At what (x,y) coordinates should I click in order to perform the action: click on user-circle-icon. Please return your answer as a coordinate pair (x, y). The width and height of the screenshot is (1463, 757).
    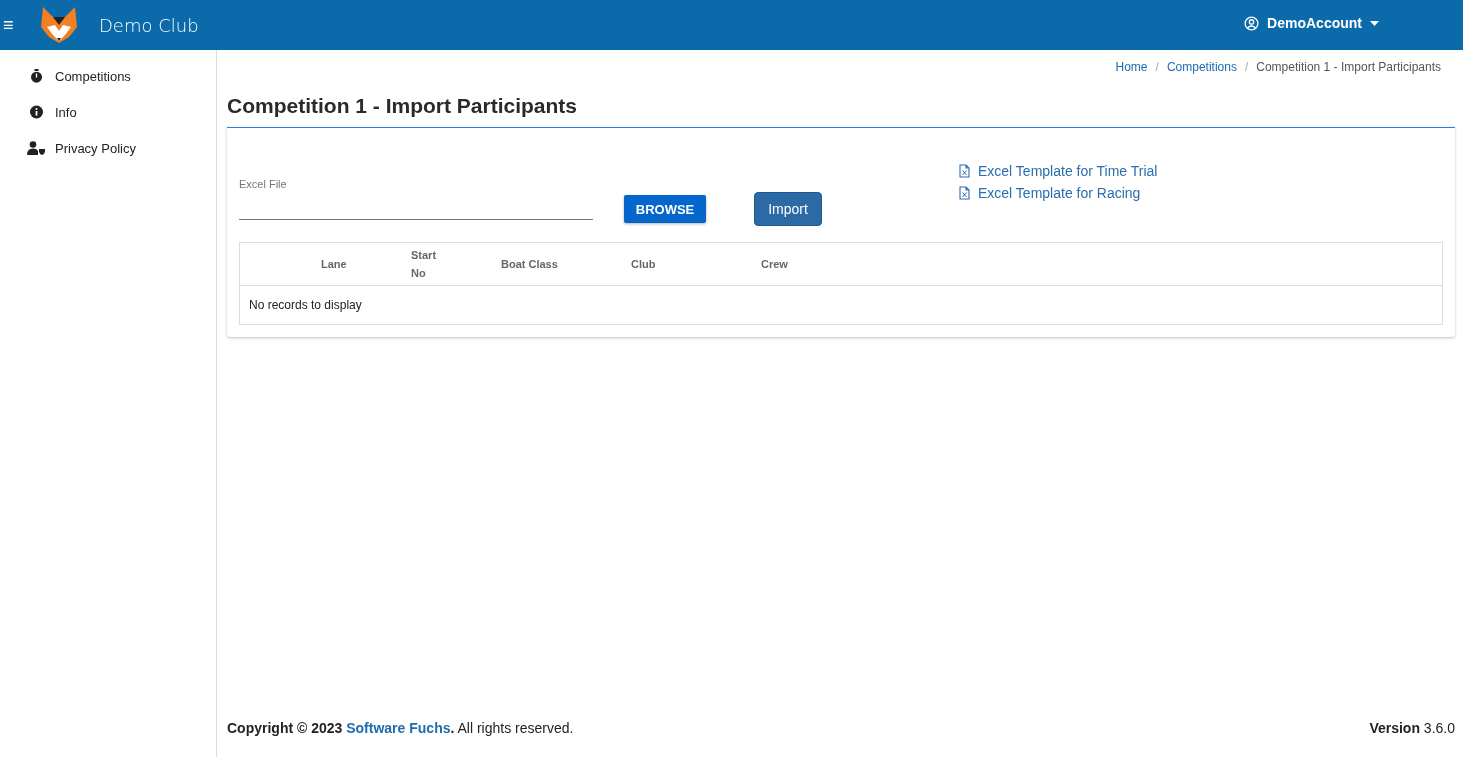
    Looking at the image, I should click on (1252, 23).